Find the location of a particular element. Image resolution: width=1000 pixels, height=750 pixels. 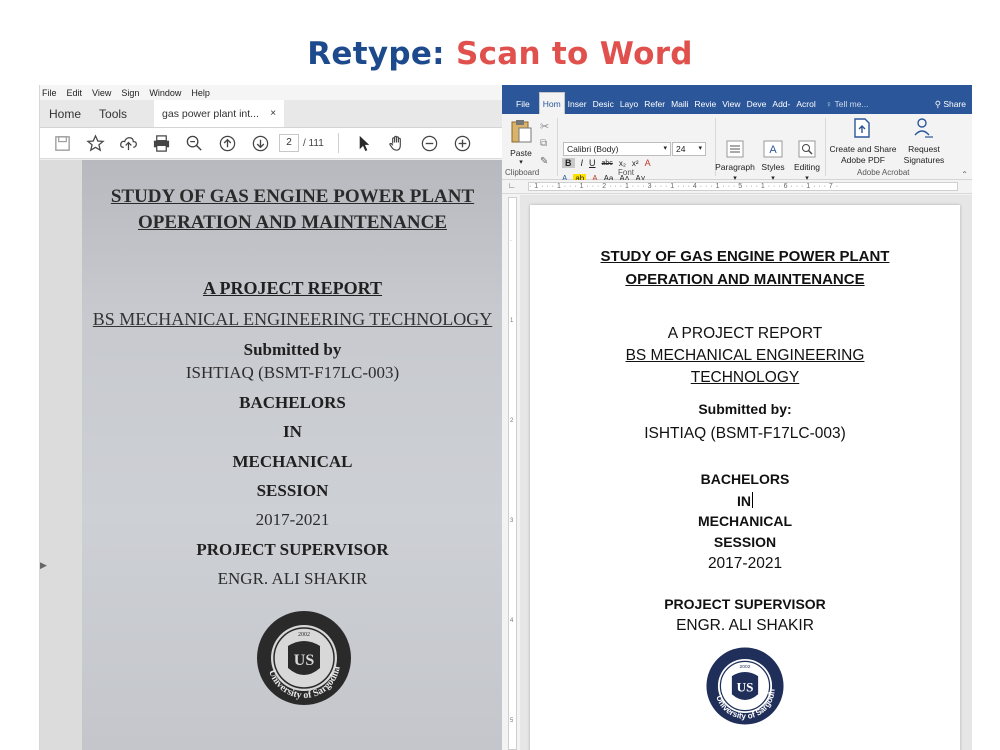

doc-title-line2: OPERATION AND MAINTENANCE is located at coordinates (745, 279).